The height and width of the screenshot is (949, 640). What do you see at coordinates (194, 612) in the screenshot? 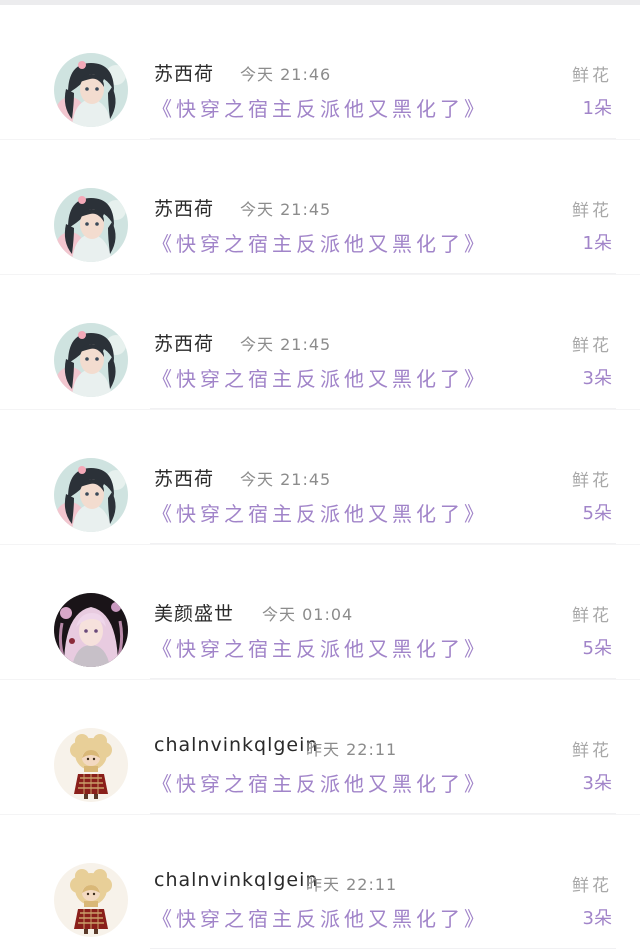
I see `username: 美颜盛世` at bounding box center [194, 612].